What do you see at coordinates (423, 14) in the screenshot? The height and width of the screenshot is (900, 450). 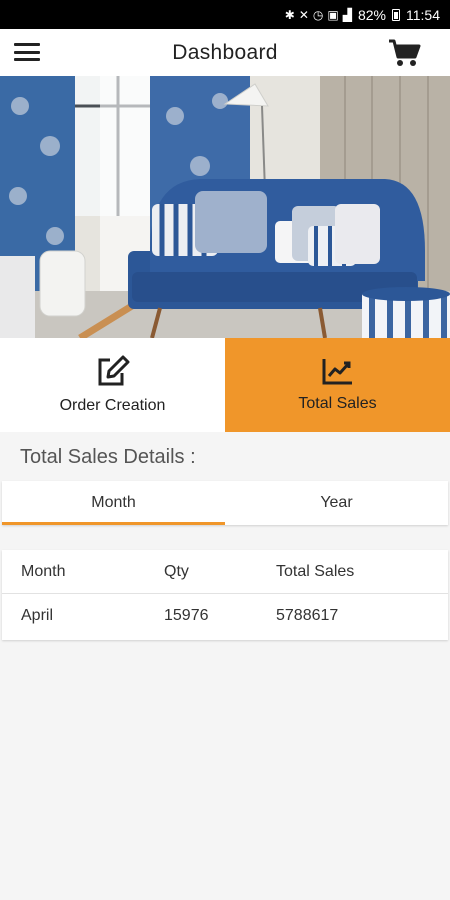 I see `clock: 11:54` at bounding box center [423, 14].